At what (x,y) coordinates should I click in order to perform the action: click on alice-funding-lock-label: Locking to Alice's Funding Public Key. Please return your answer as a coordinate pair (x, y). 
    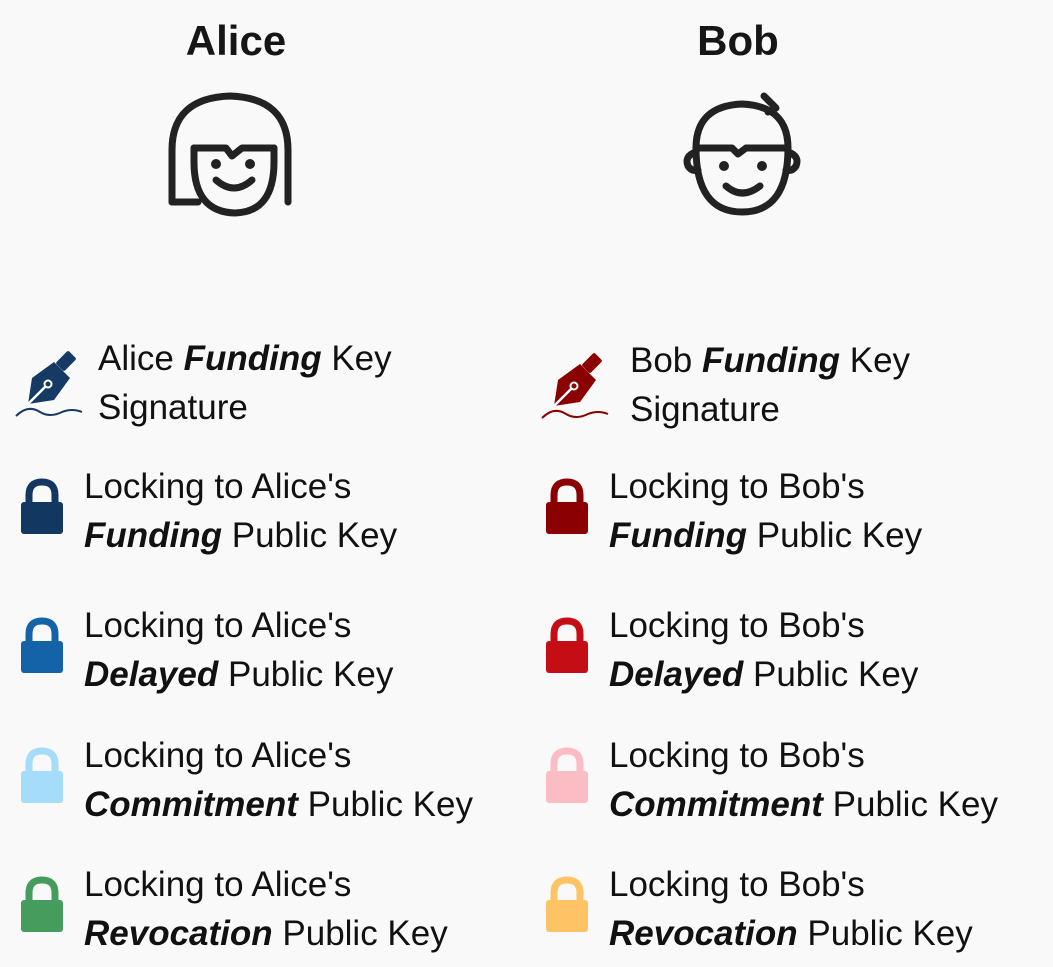
    Looking at the image, I should click on (241, 511).